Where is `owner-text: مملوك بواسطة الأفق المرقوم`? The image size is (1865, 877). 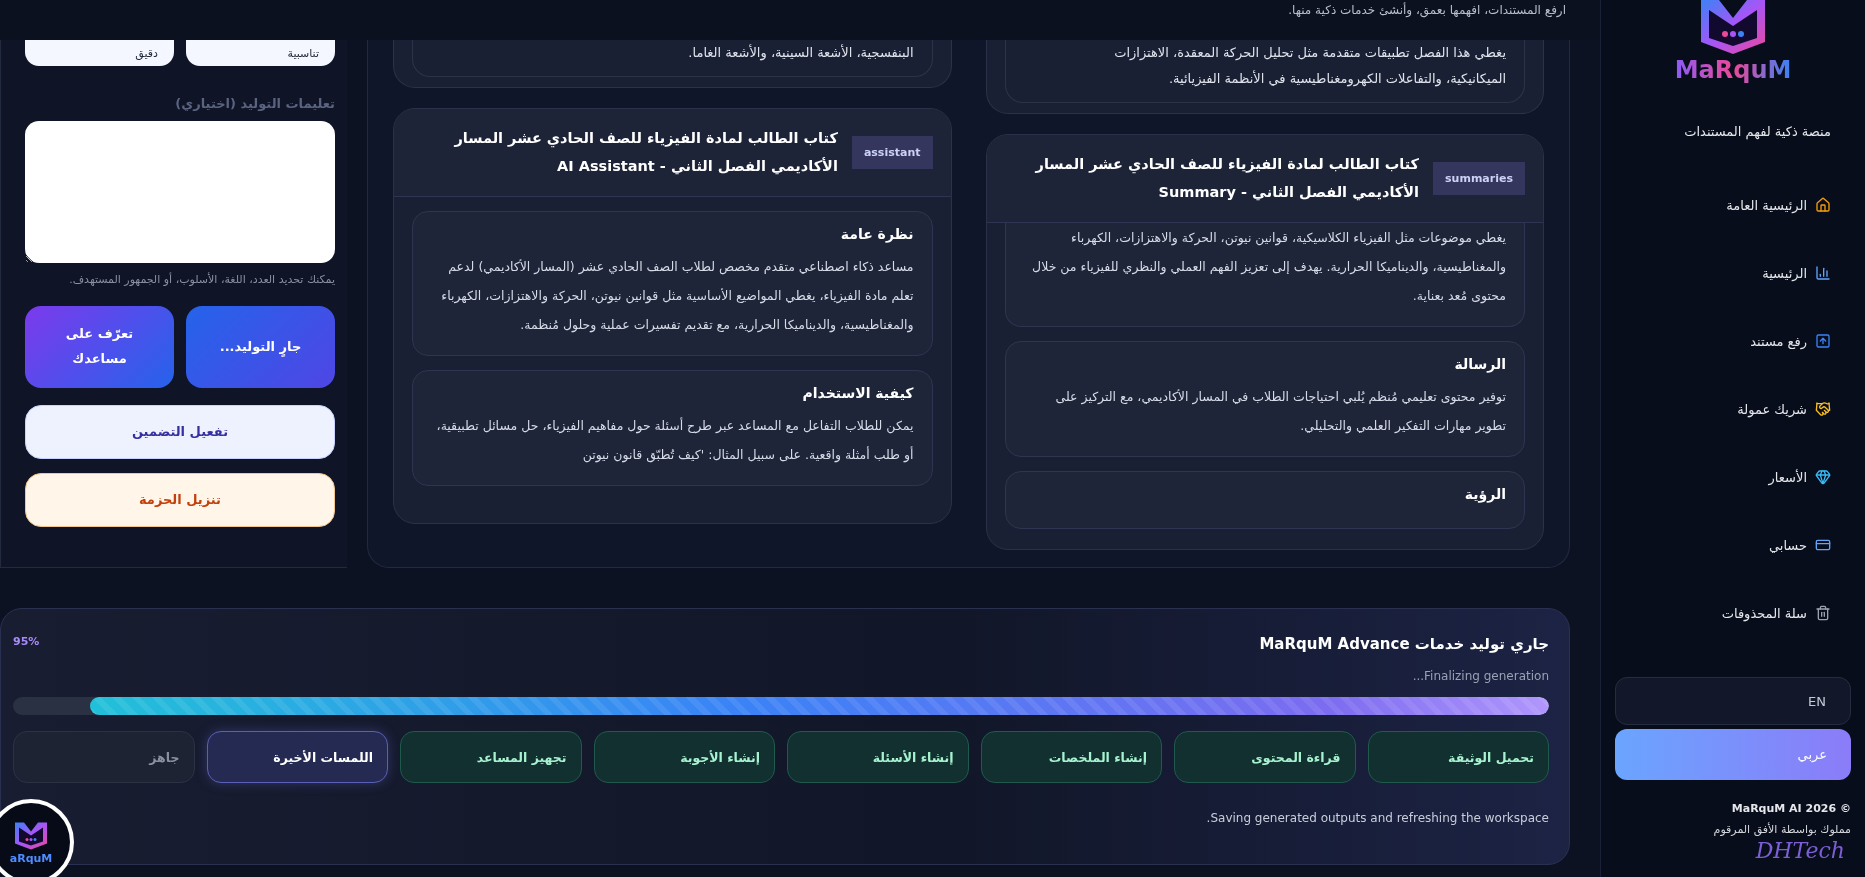
owner-text: مملوك بواسطة الأفق المرقوم is located at coordinates (1781, 829).